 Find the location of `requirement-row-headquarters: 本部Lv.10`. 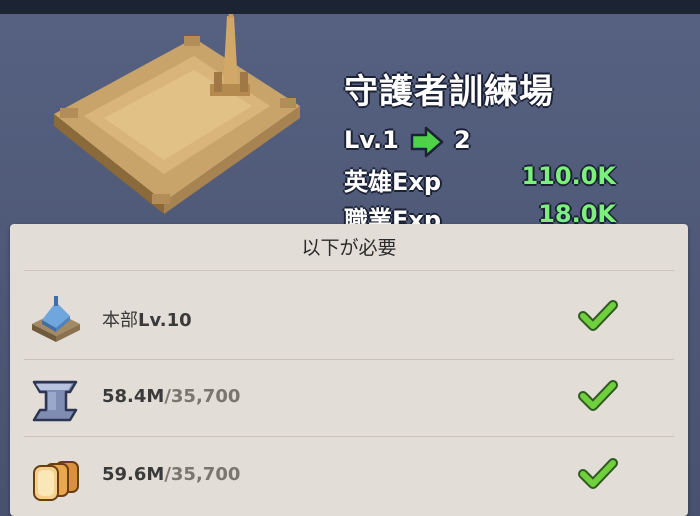

requirement-row-headquarters: 本部Lv.10 is located at coordinates (349, 319).